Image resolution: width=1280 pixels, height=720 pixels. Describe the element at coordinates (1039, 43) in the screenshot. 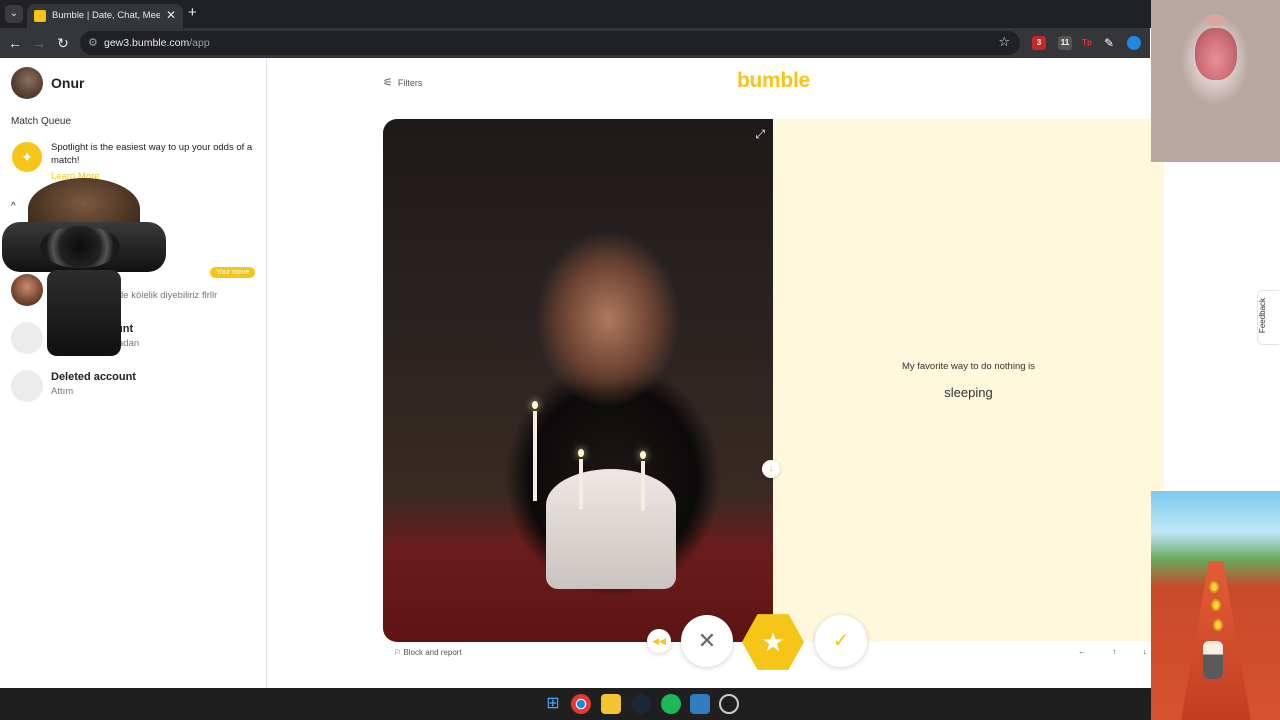

I see `extension-badge-icon: 3` at that location.